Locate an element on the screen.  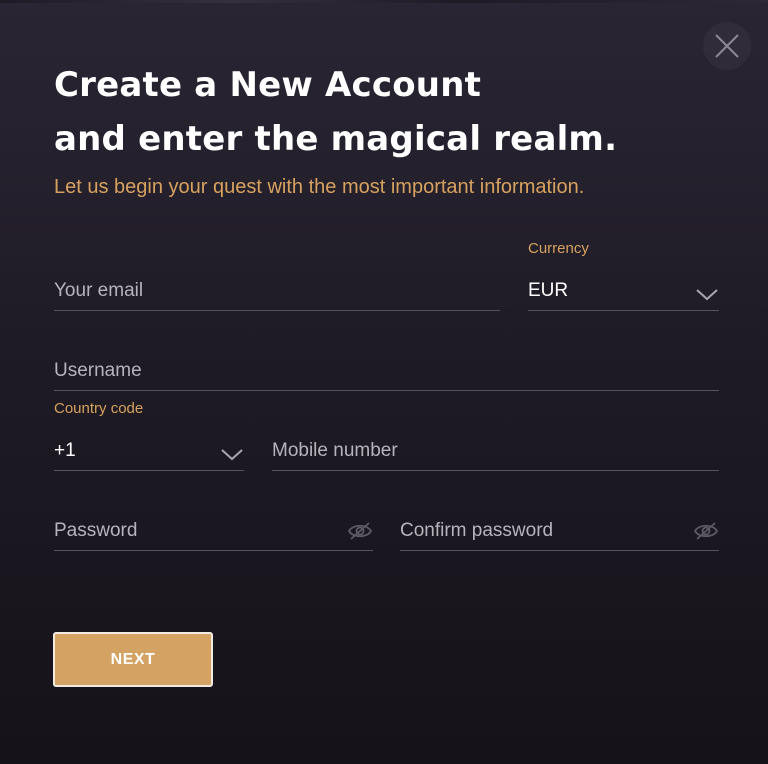
close-icon is located at coordinates (727, 46).